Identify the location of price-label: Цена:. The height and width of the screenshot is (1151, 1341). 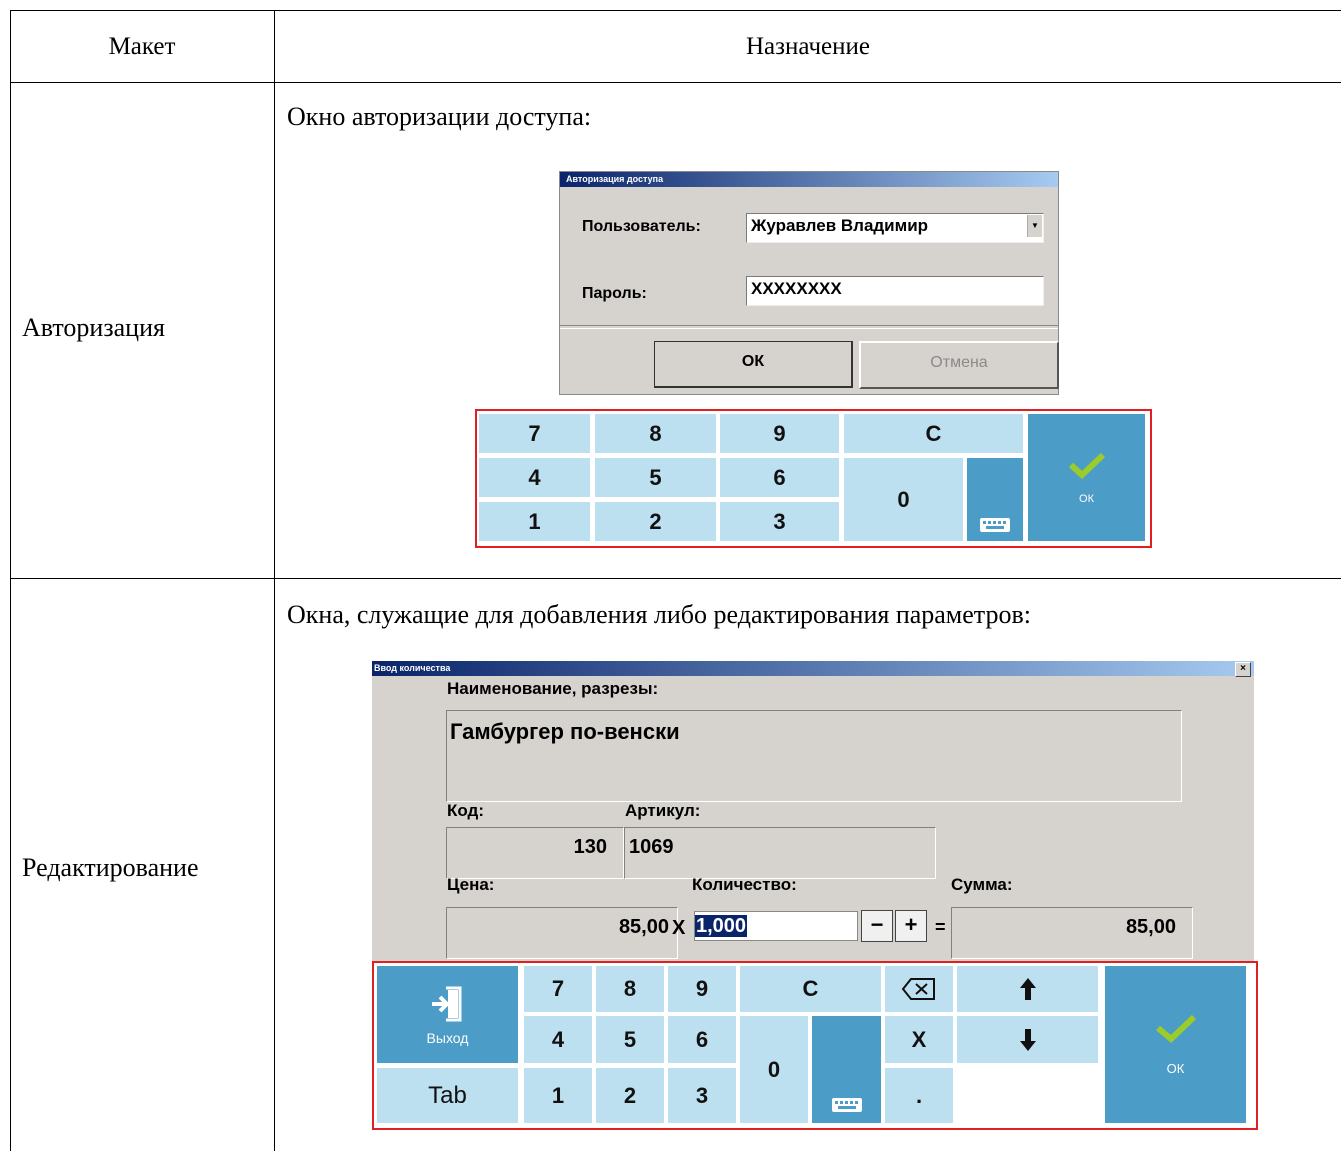
(471, 884).